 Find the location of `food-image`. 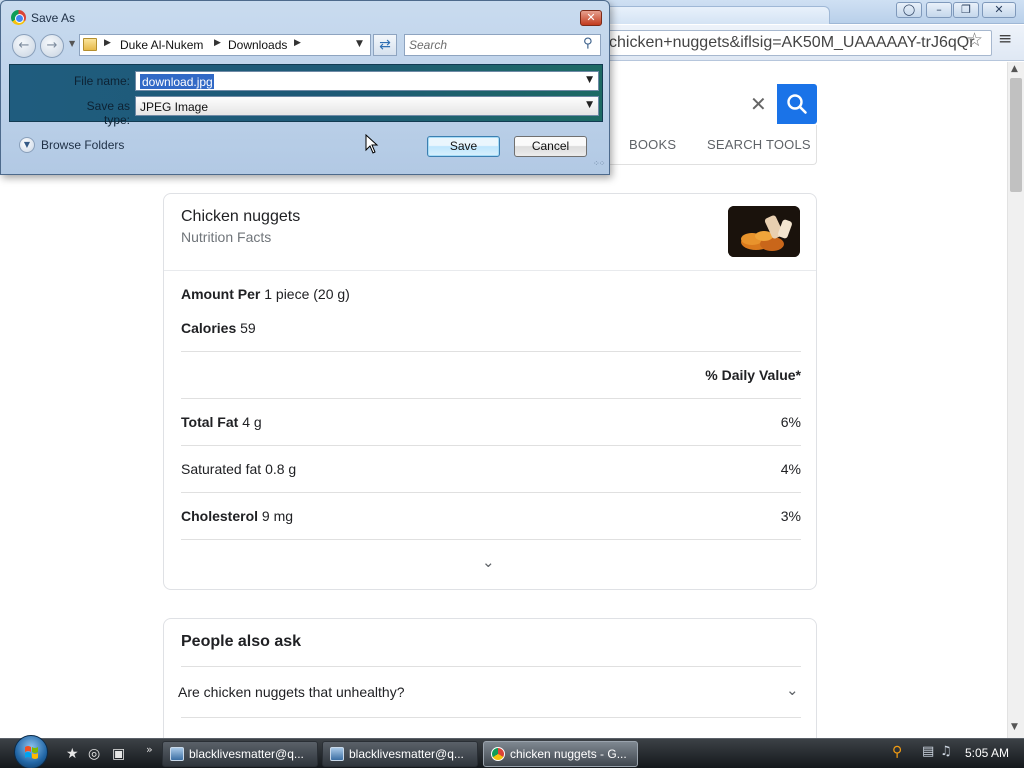

food-image is located at coordinates (764, 231).